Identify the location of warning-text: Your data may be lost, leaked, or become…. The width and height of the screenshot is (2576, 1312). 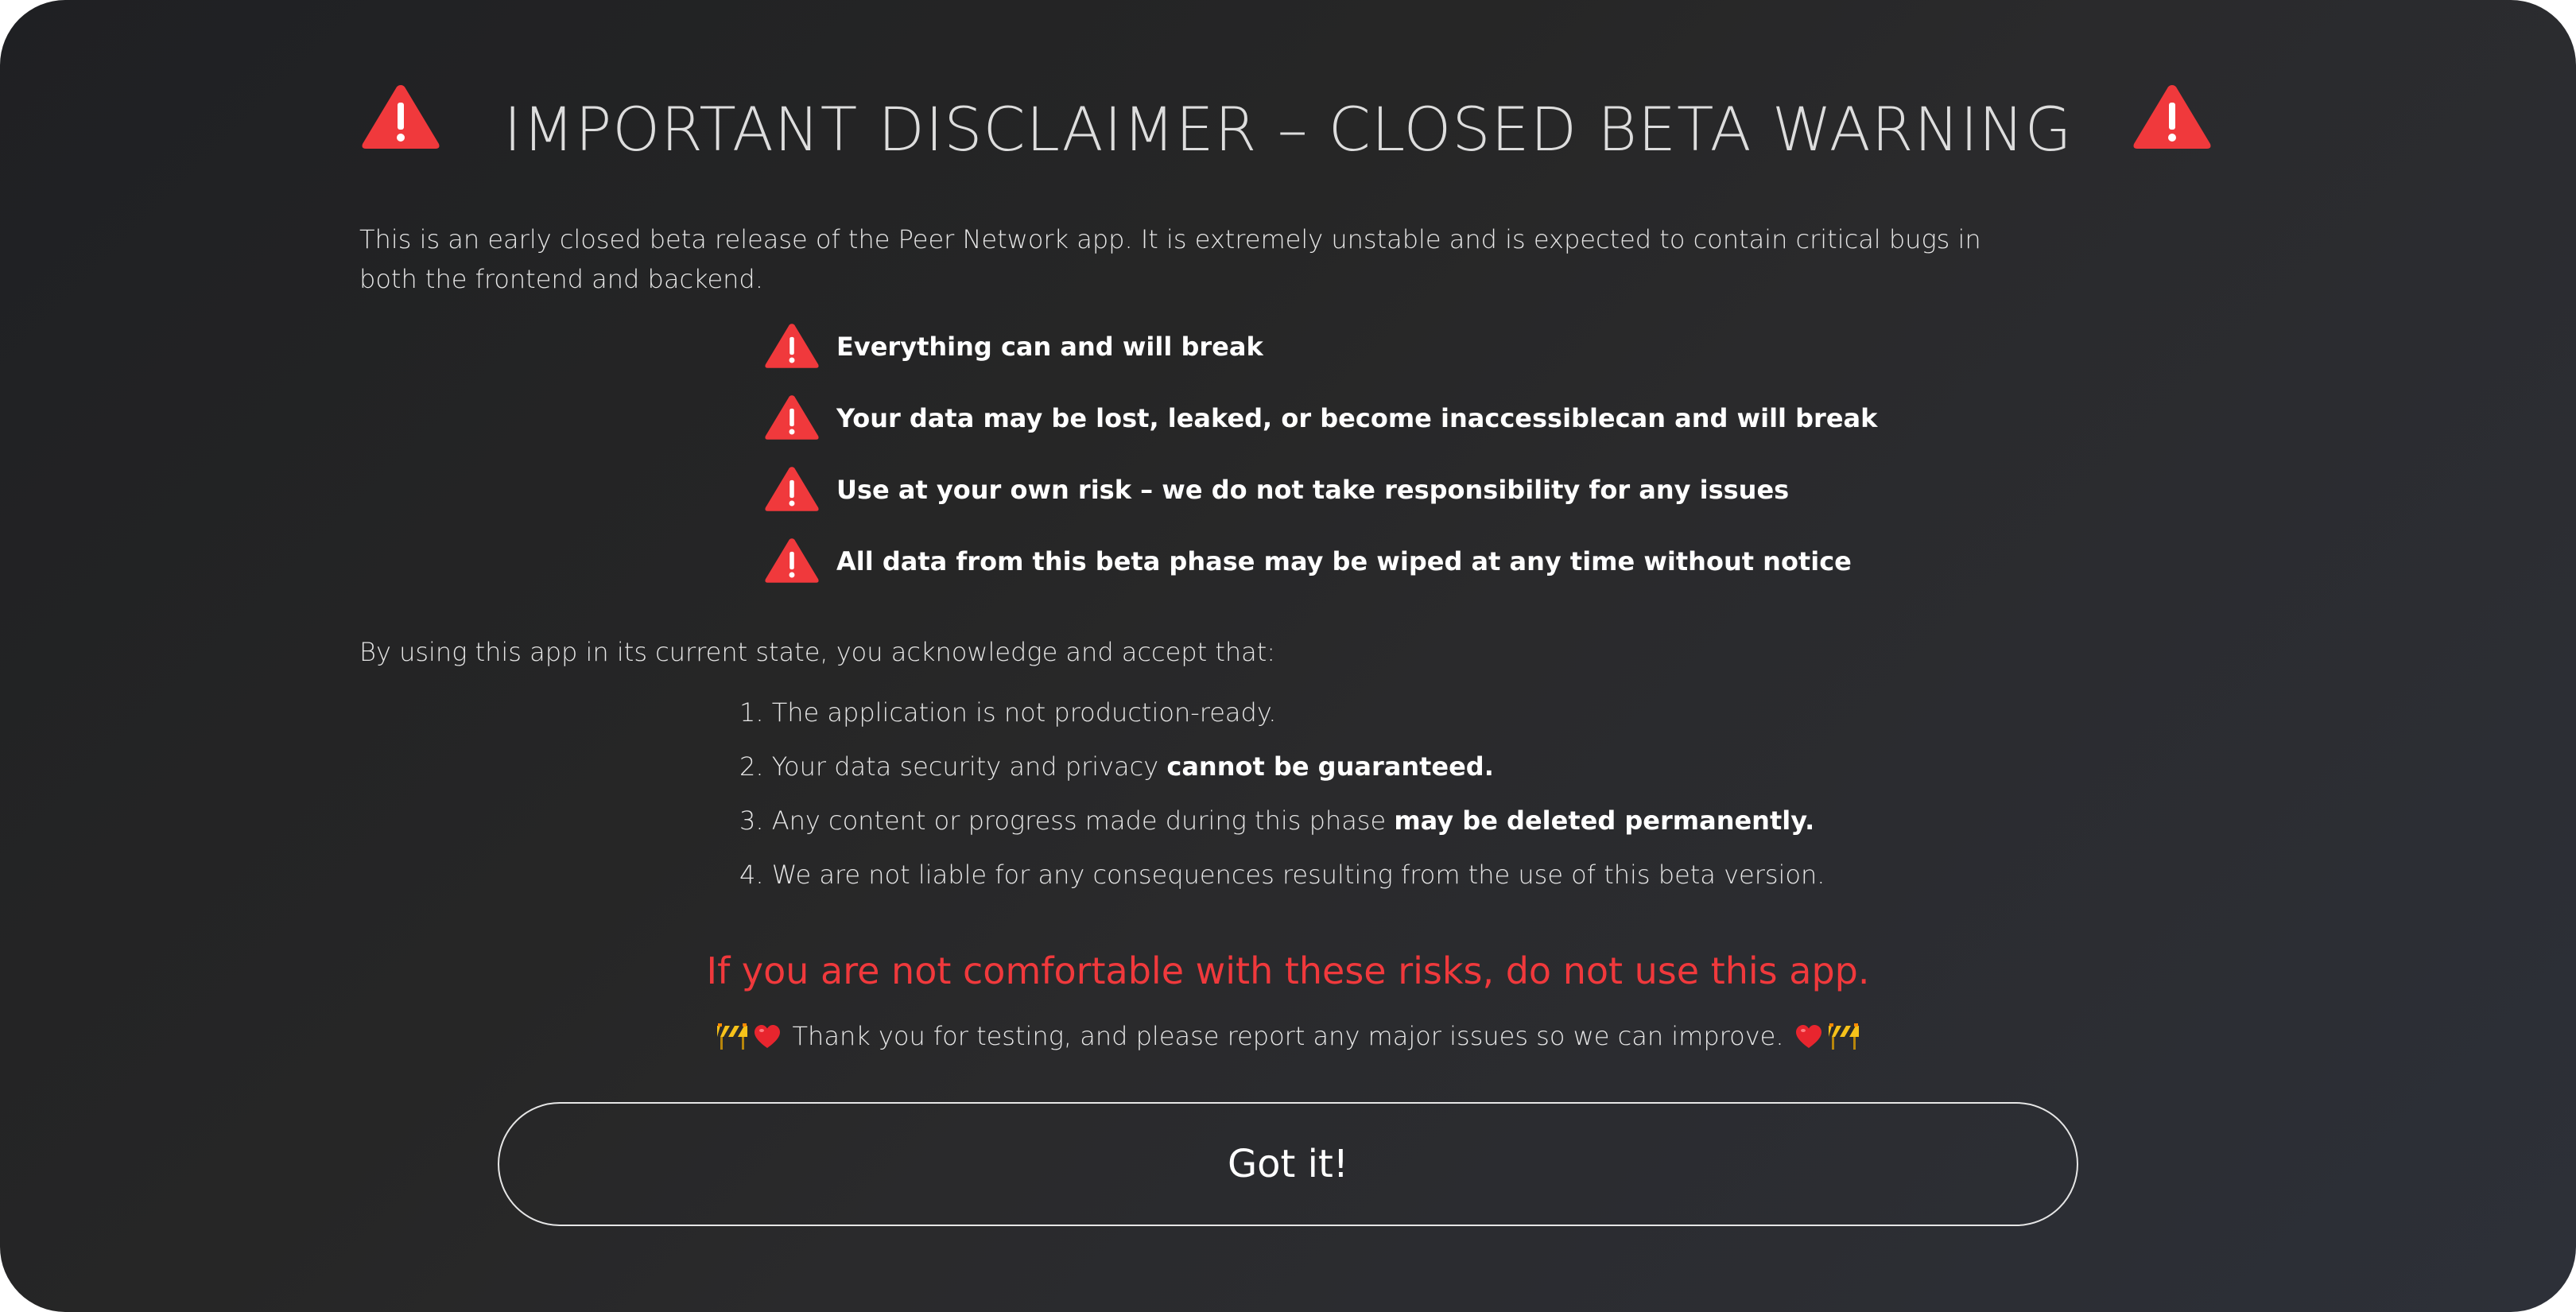
(1357, 418).